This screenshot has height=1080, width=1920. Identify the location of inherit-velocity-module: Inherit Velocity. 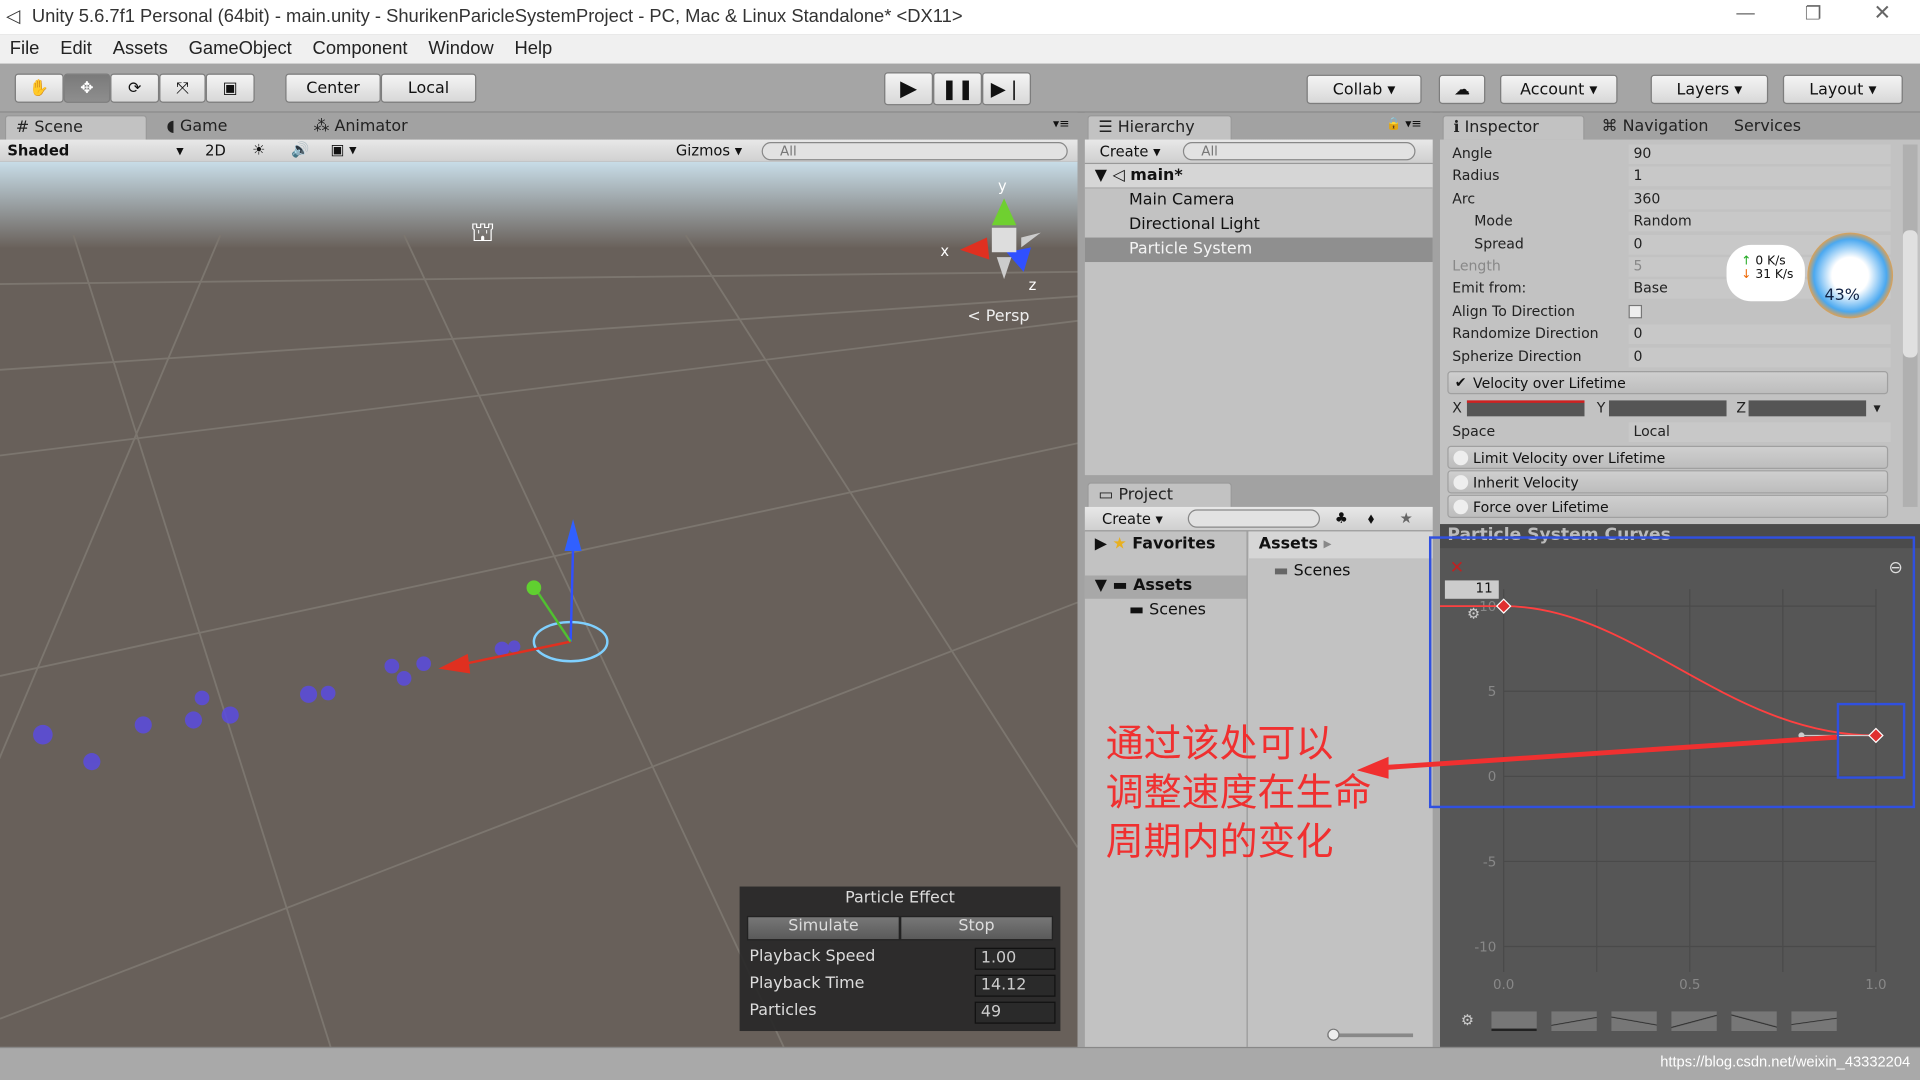
(1668, 482).